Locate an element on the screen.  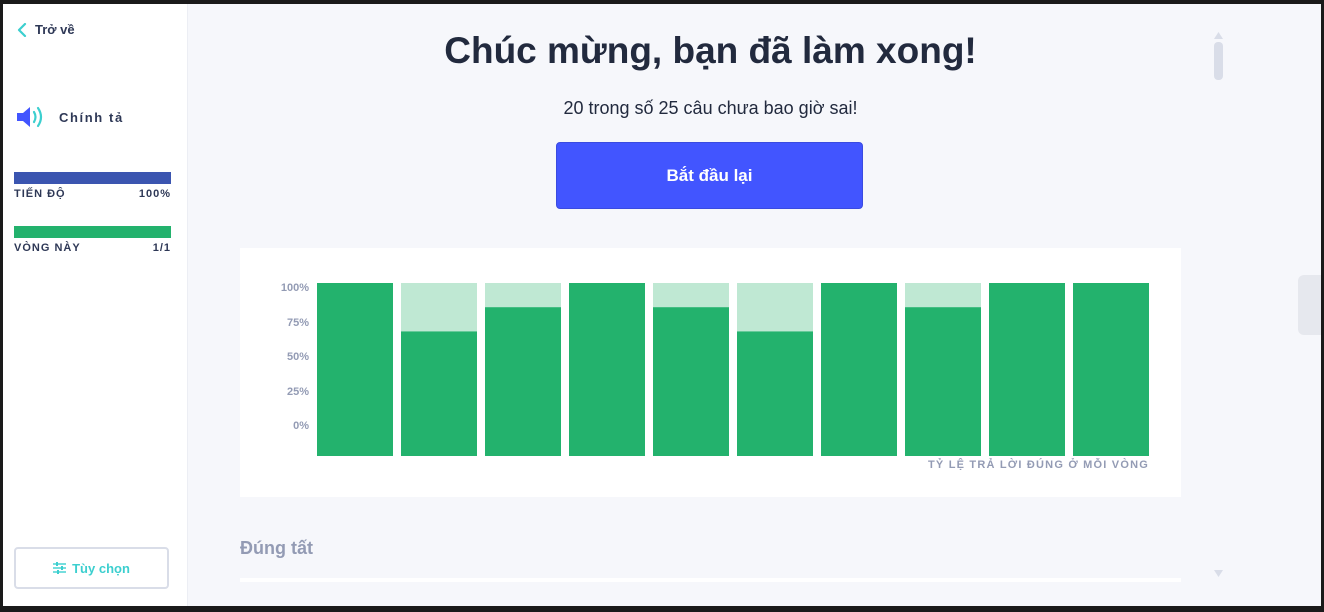
round-value: 1/1 is located at coordinates (161, 248).